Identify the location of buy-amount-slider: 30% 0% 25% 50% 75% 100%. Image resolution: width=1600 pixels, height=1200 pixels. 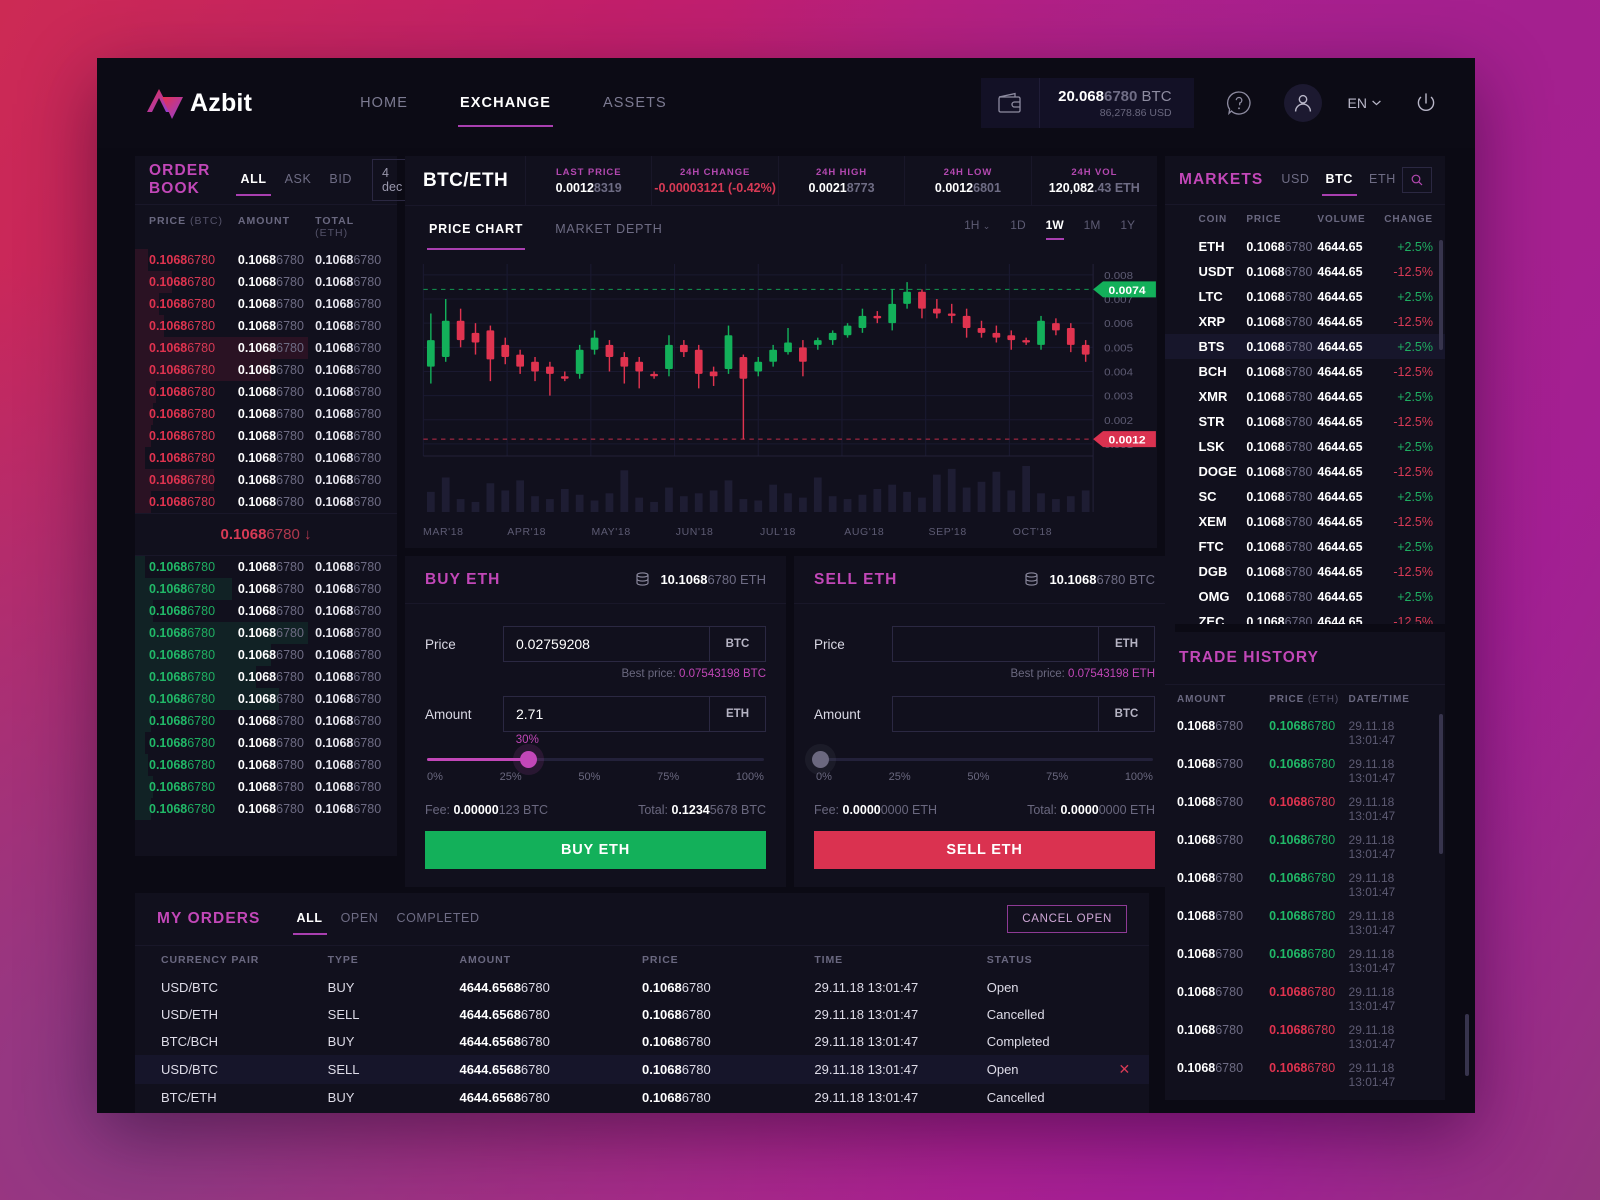
(595, 758).